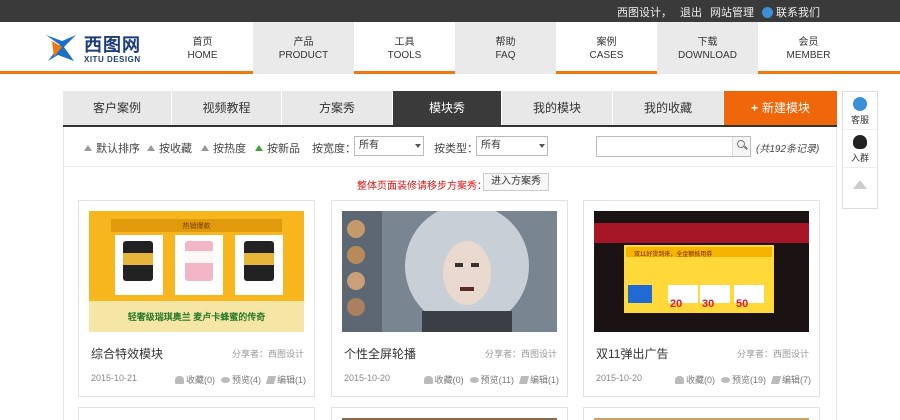  Describe the element at coordinates (99, 49) in the screenshot. I see `logo: 西图网 XITU DESIGN` at that location.